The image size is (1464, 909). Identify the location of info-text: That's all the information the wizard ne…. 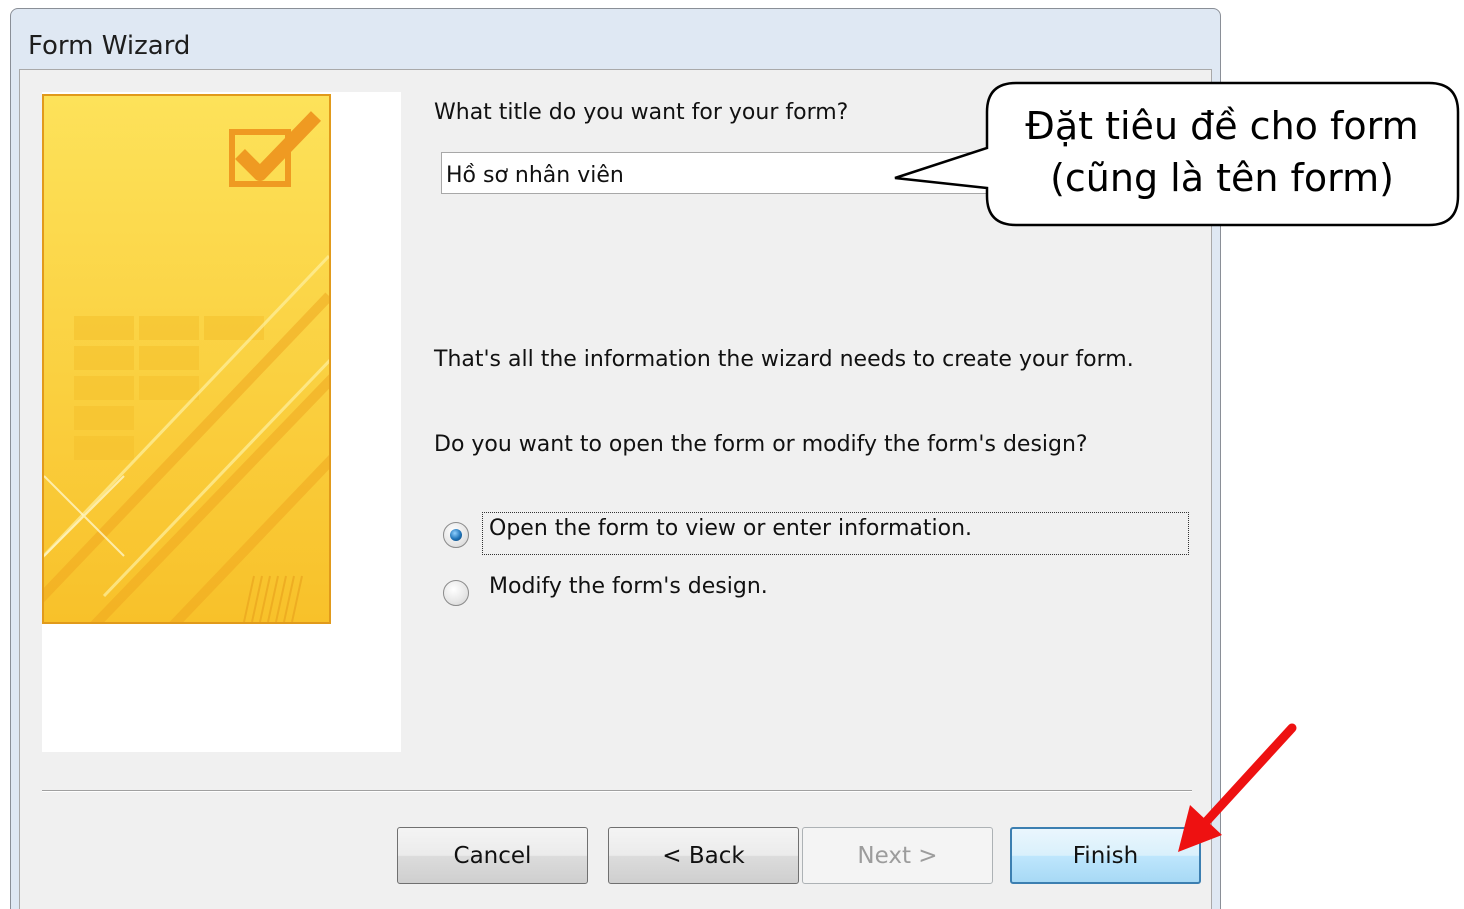
(784, 359).